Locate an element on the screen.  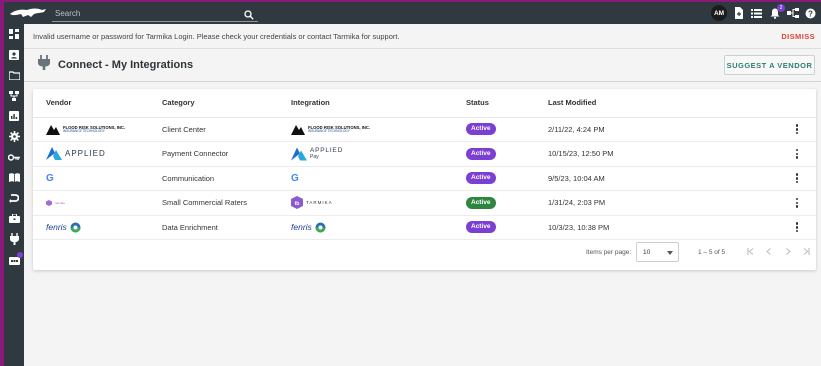
header-actions is located at coordinates (797, 103).